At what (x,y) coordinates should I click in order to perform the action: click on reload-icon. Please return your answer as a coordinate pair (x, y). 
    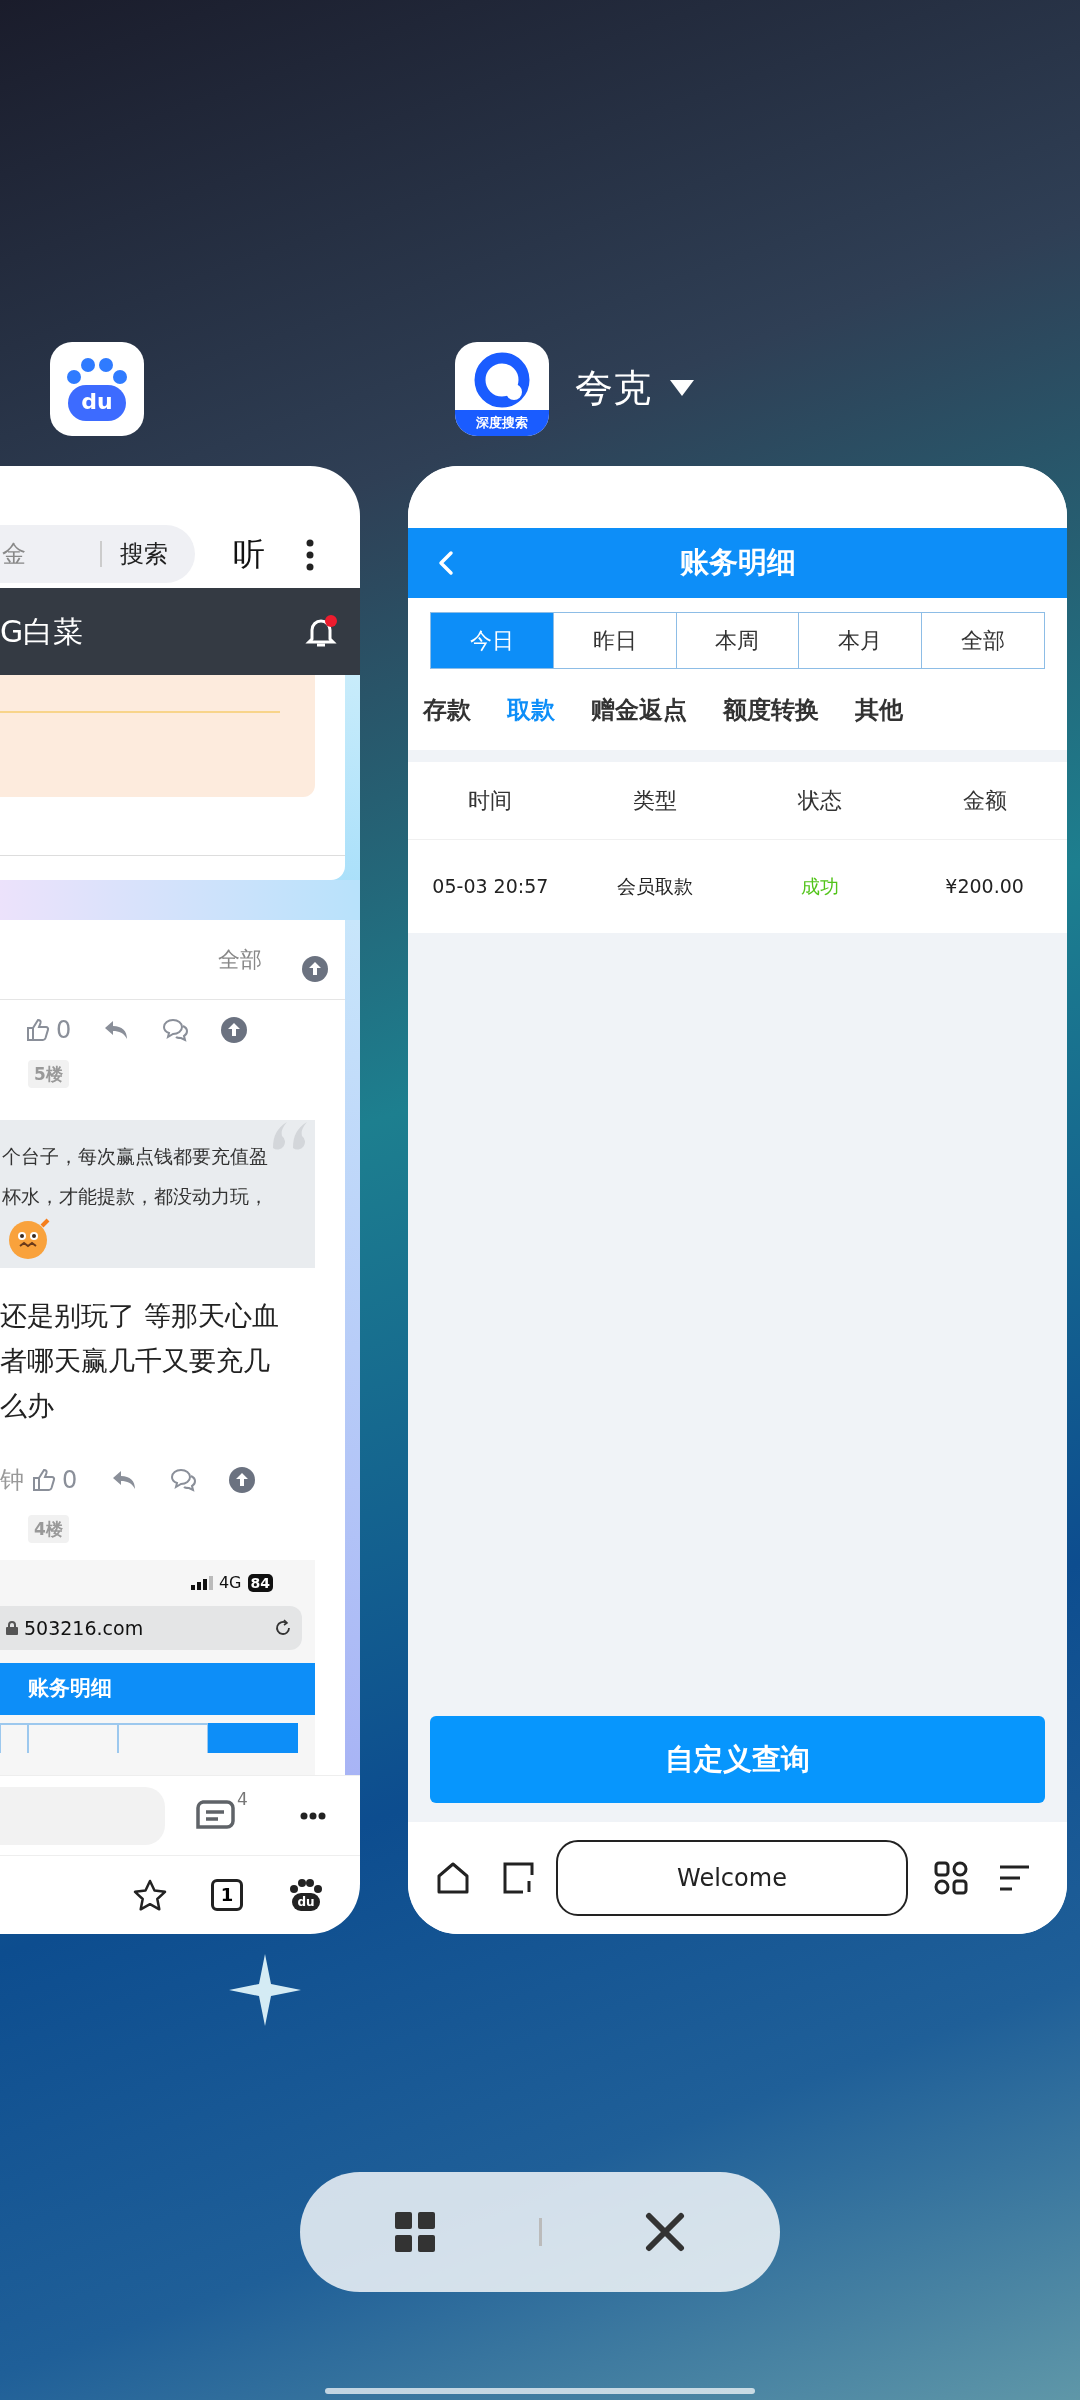
    Looking at the image, I should click on (283, 1628).